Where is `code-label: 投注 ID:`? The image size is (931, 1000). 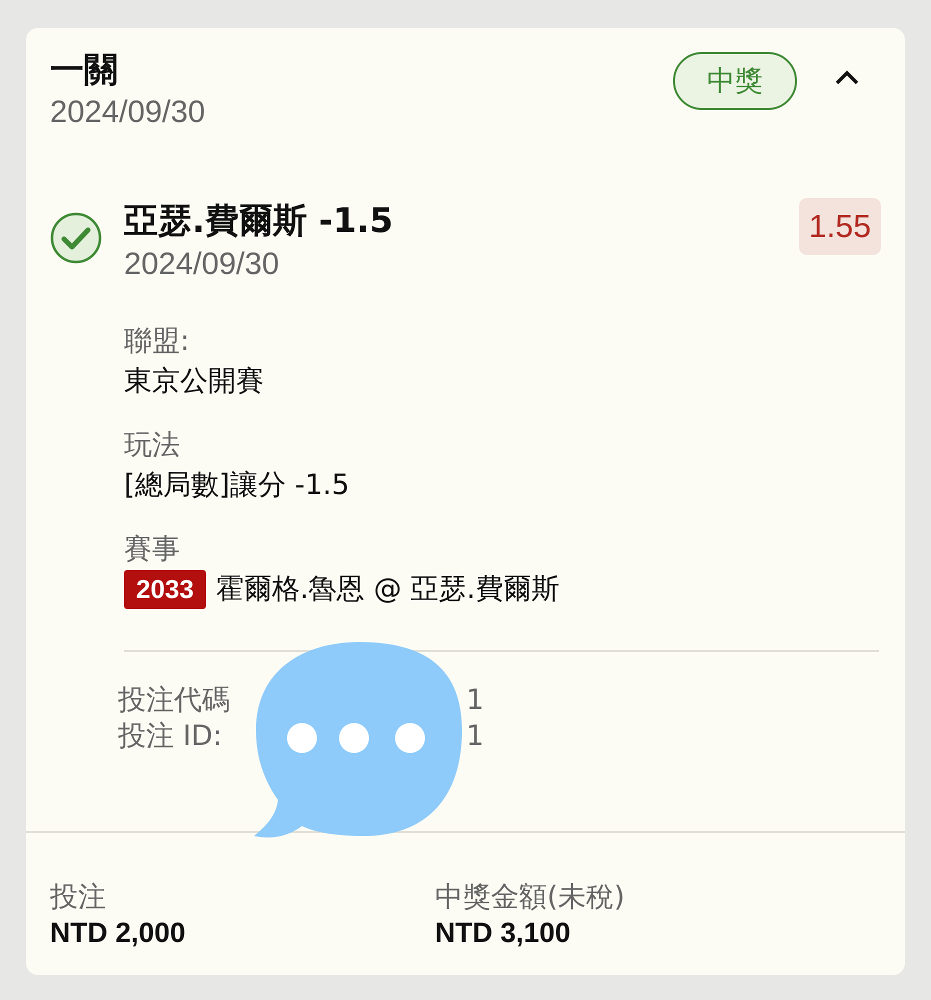 code-label: 投注 ID: is located at coordinates (170, 736).